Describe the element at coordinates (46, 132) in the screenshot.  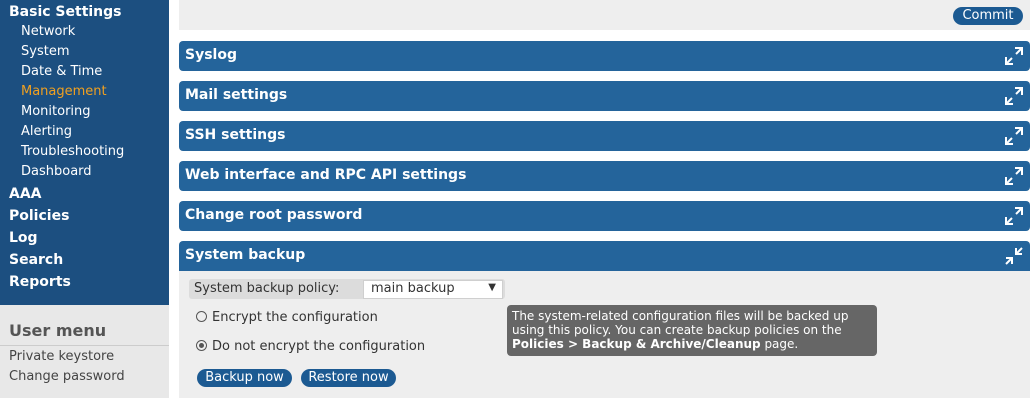
I see `nav-alerting: Alerting` at that location.